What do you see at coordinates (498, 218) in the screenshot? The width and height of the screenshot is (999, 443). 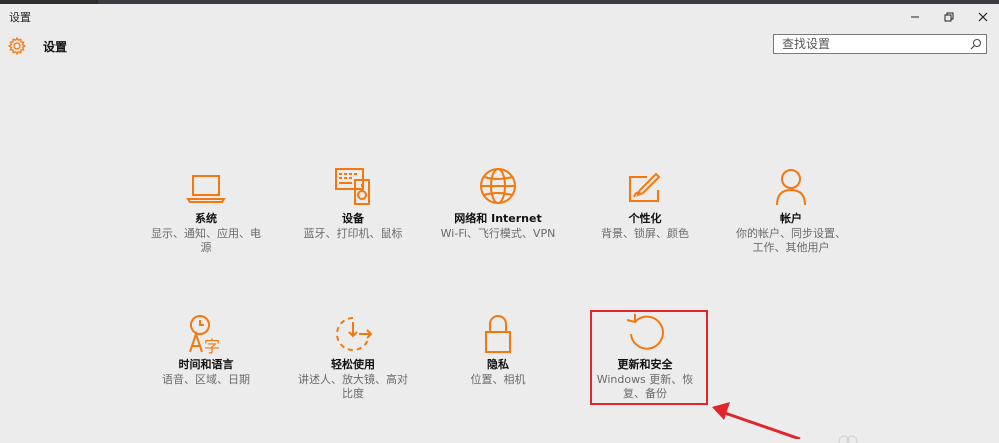 I see `tile-name: 网络和 Internet` at bounding box center [498, 218].